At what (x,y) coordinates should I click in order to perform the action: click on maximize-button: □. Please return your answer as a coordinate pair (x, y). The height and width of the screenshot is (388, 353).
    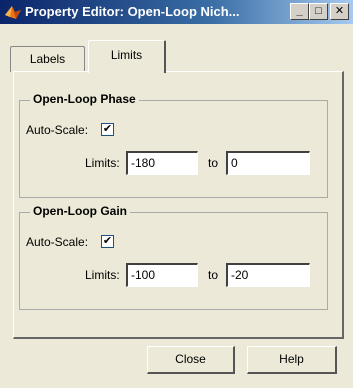
    Looking at the image, I should click on (318, 11).